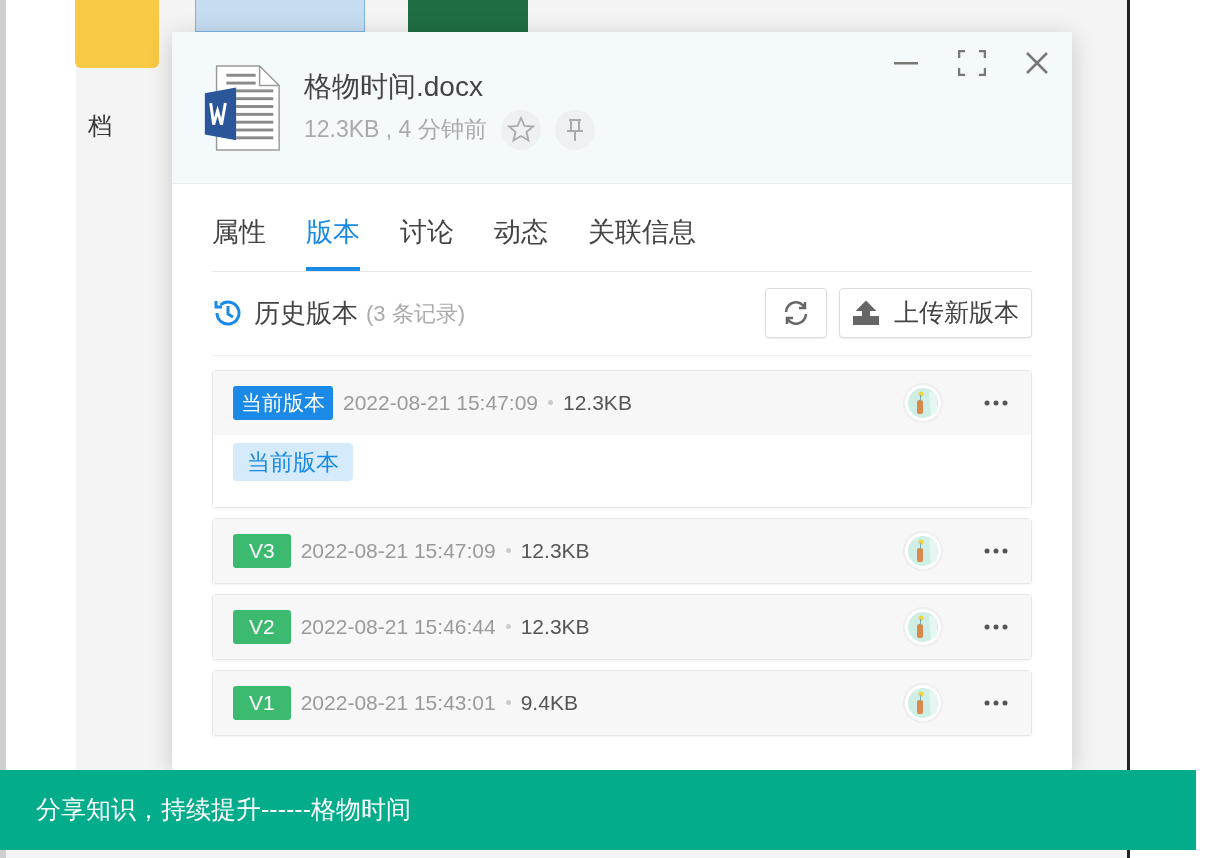  Describe the element at coordinates (796, 313) in the screenshot. I see `refresh-button` at that location.